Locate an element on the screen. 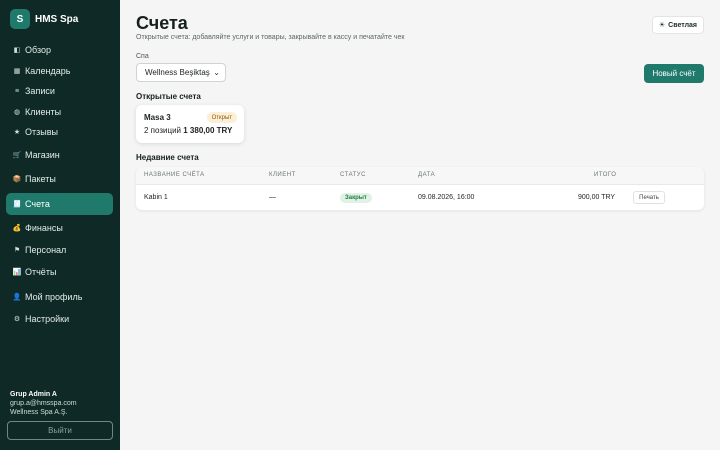 Image resolution: width=720 pixels, height=450 pixels. user-email: grup.a@hmsspa.com is located at coordinates (43, 403).